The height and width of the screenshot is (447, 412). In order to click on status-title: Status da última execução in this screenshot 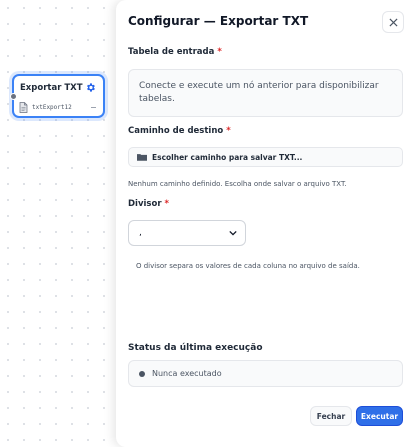, I will do `click(195, 348)`.